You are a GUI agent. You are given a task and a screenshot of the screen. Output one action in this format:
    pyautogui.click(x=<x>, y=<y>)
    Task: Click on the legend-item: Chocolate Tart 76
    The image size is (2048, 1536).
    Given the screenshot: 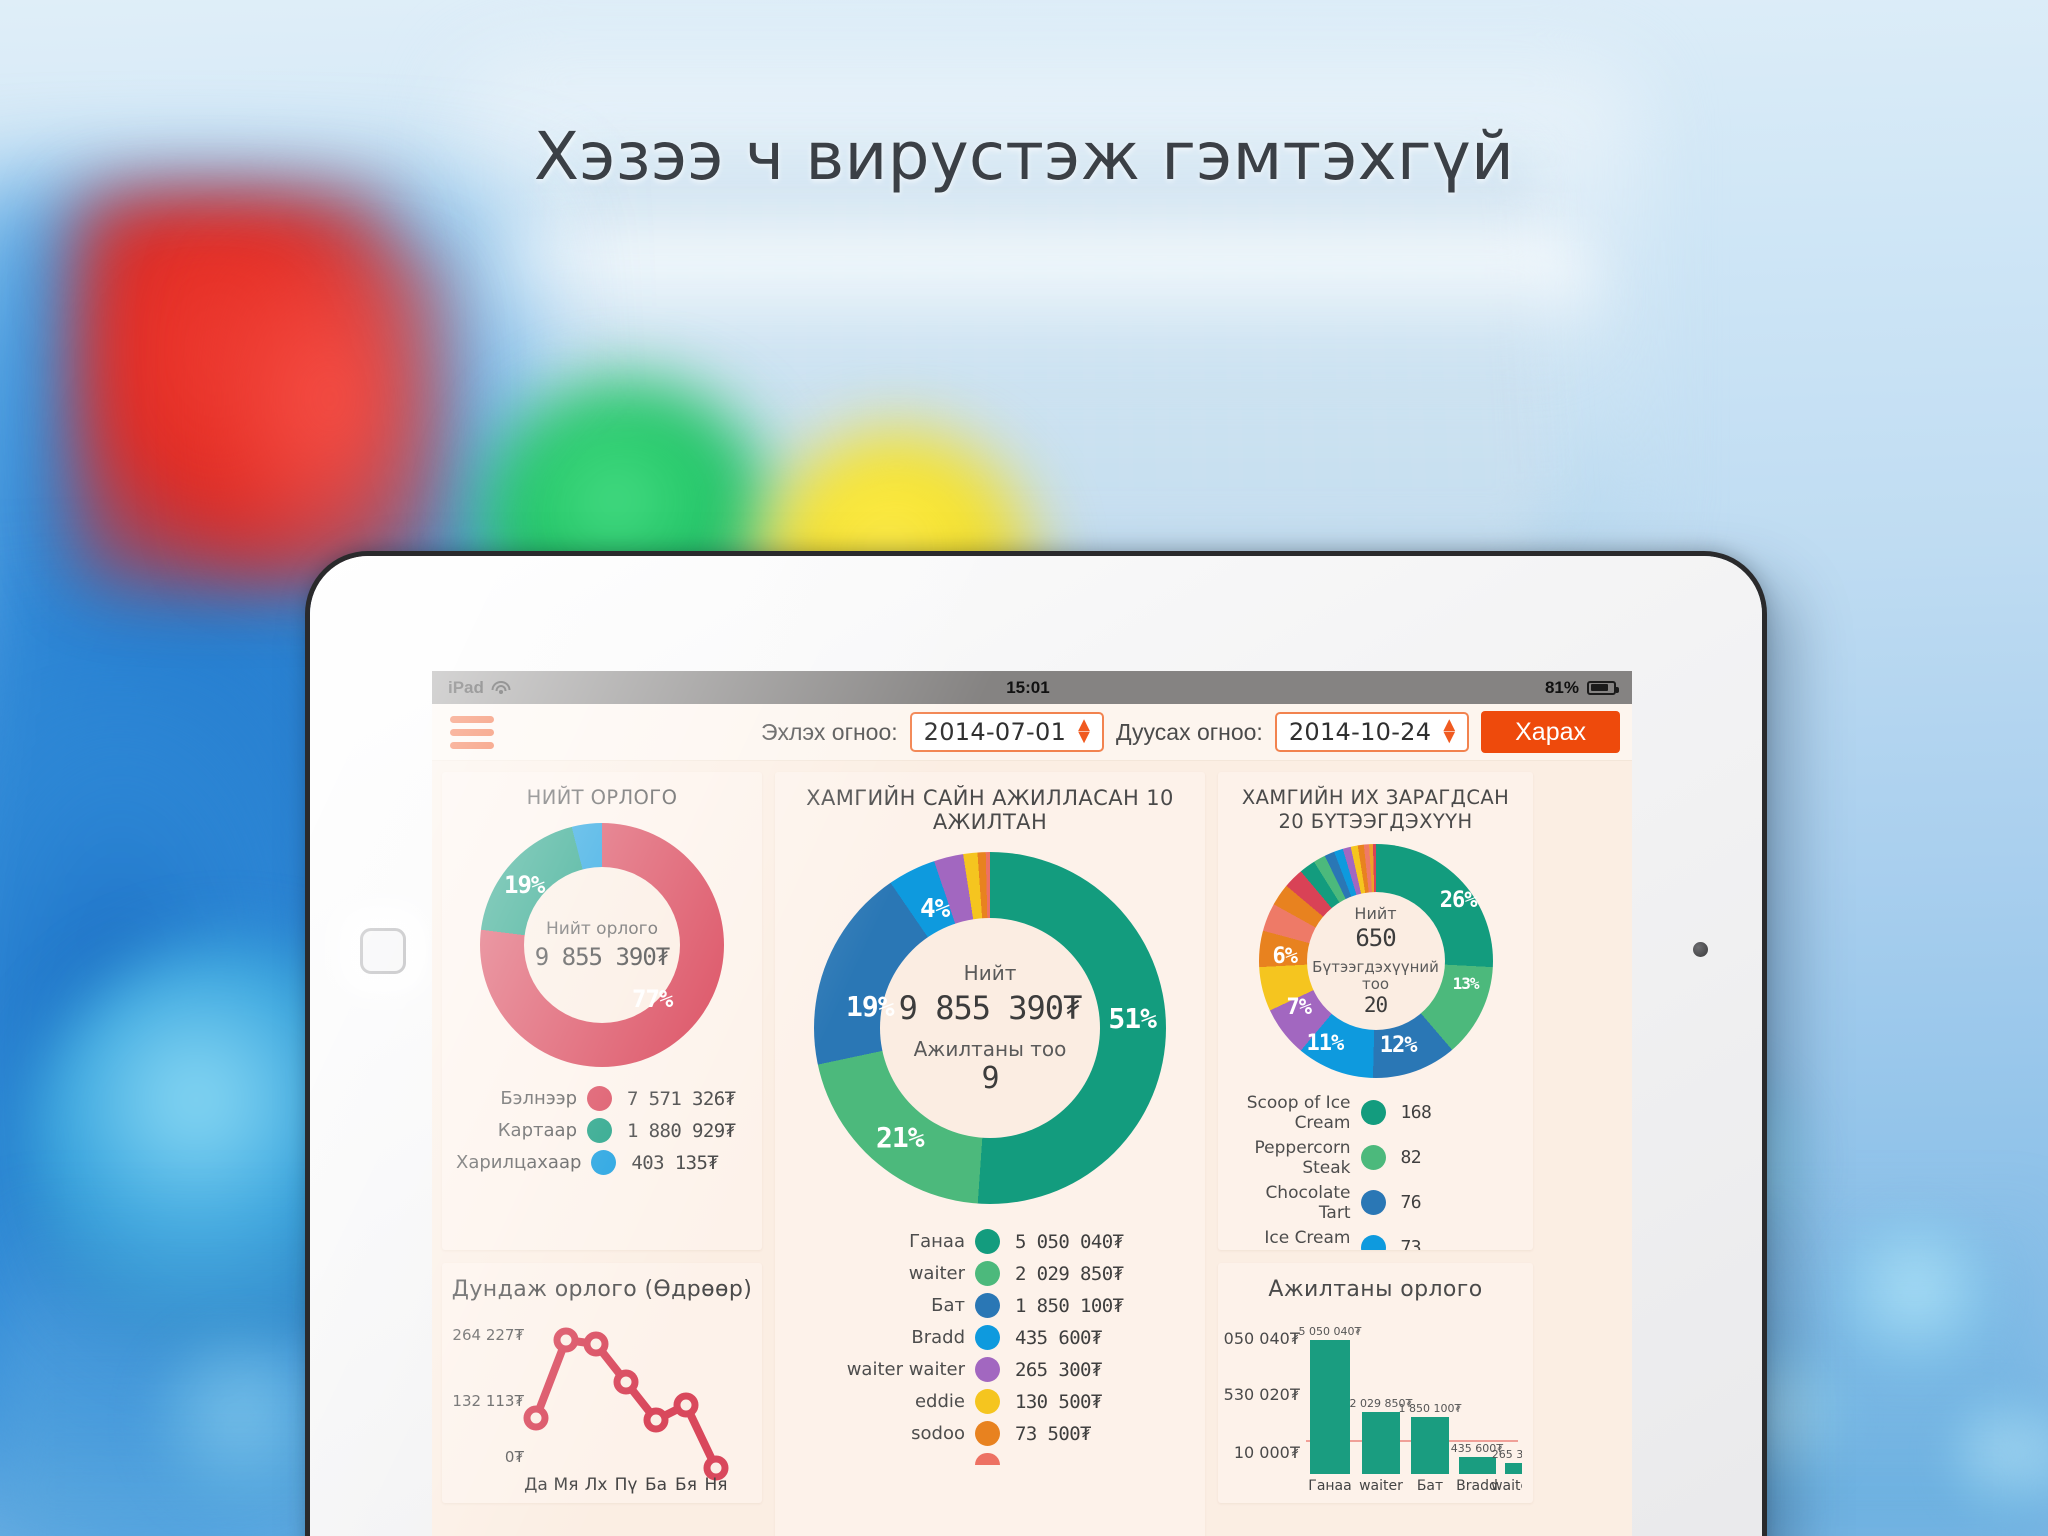 What is the action you would take?
    pyautogui.click(x=1375, y=1203)
    